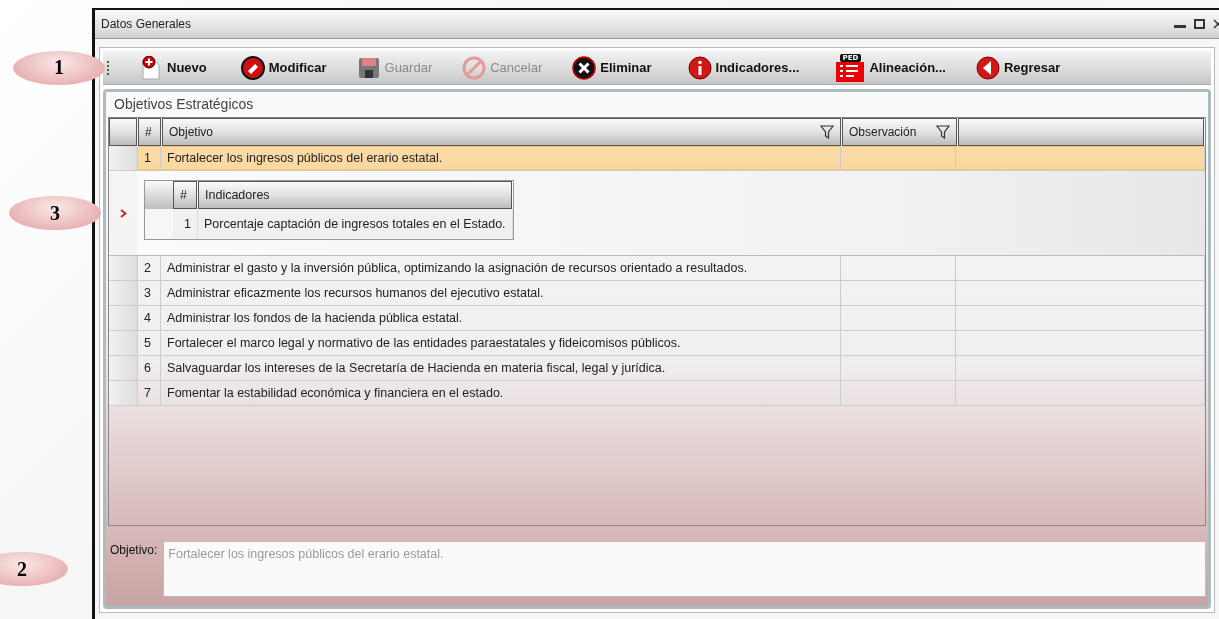  Describe the element at coordinates (987, 67) in the screenshot. I see `back-icon` at that location.